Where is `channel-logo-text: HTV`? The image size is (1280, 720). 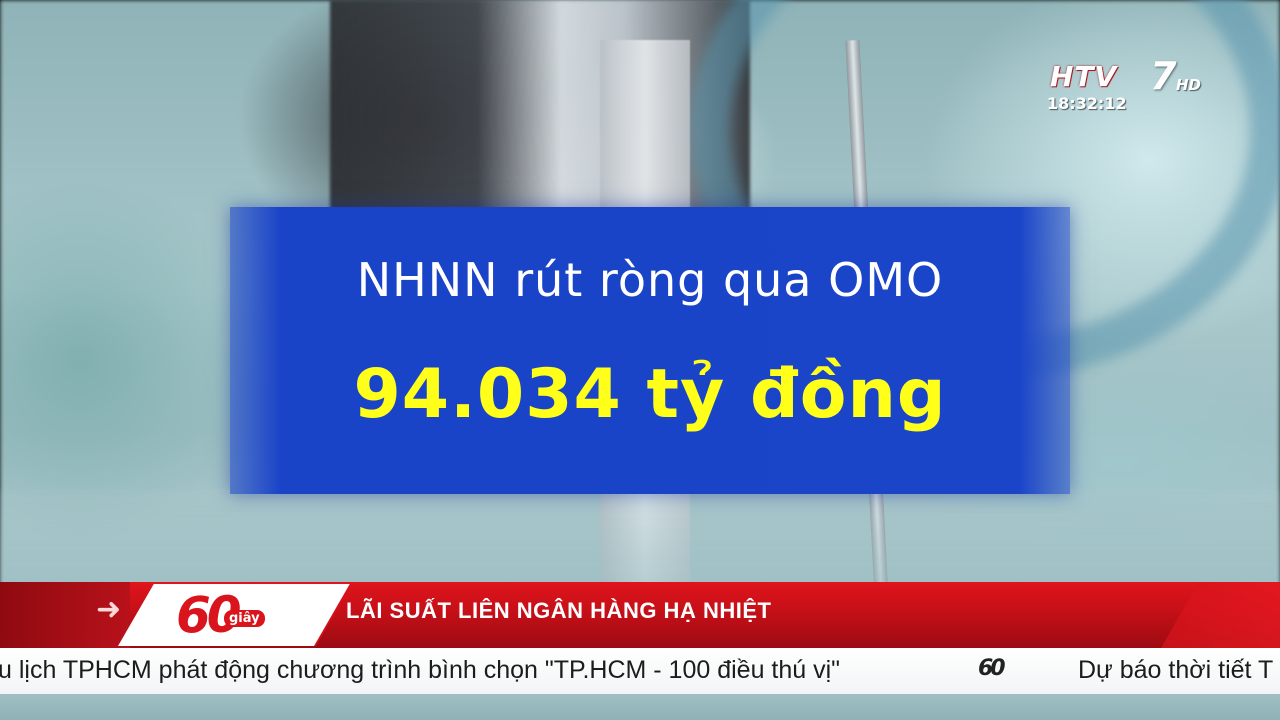
channel-logo-text: HTV is located at coordinates (1084, 76).